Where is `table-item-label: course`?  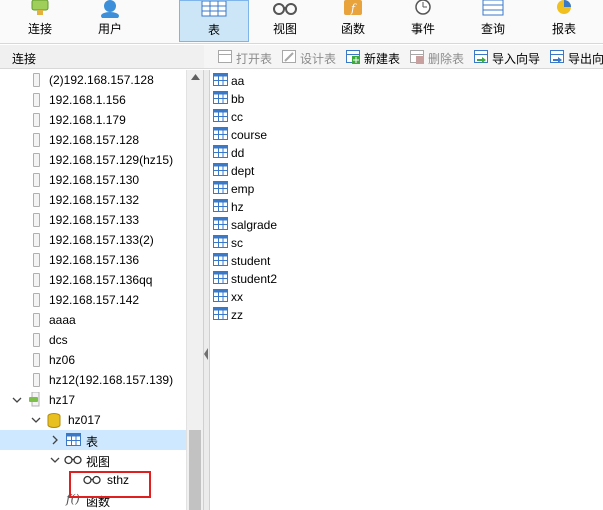 table-item-label: course is located at coordinates (249, 135).